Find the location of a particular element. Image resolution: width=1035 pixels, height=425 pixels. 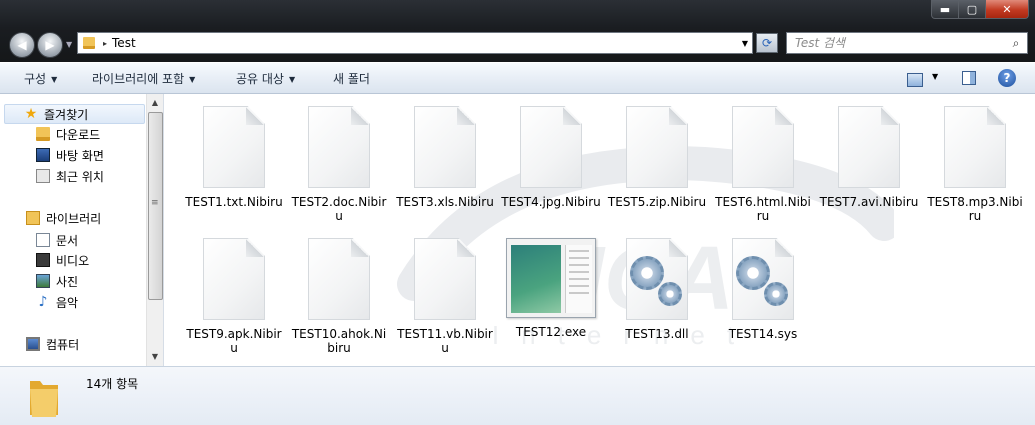

desktop-icon is located at coordinates (43, 155).